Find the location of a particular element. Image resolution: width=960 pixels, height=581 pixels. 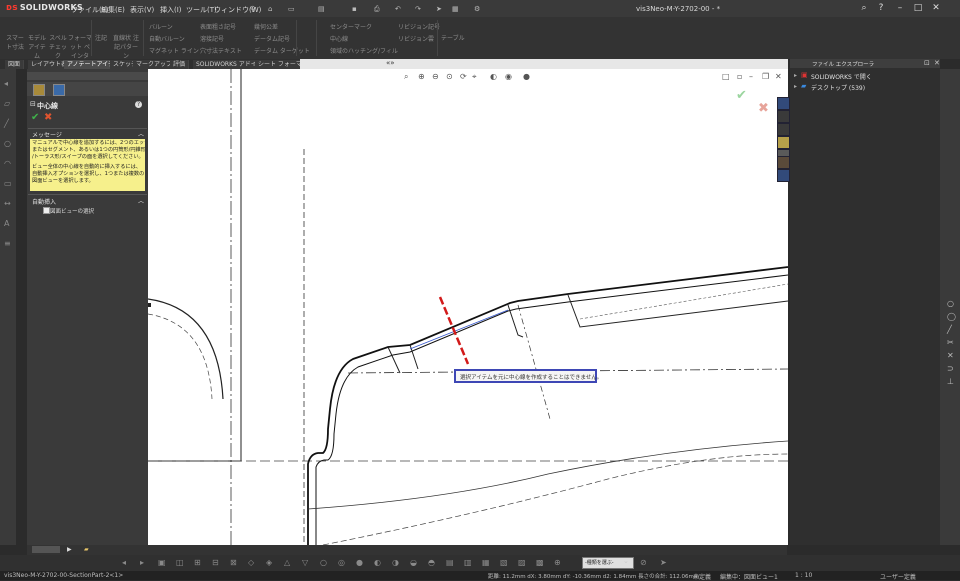

cancel-x-icon: ✖ is located at coordinates (48, 117).